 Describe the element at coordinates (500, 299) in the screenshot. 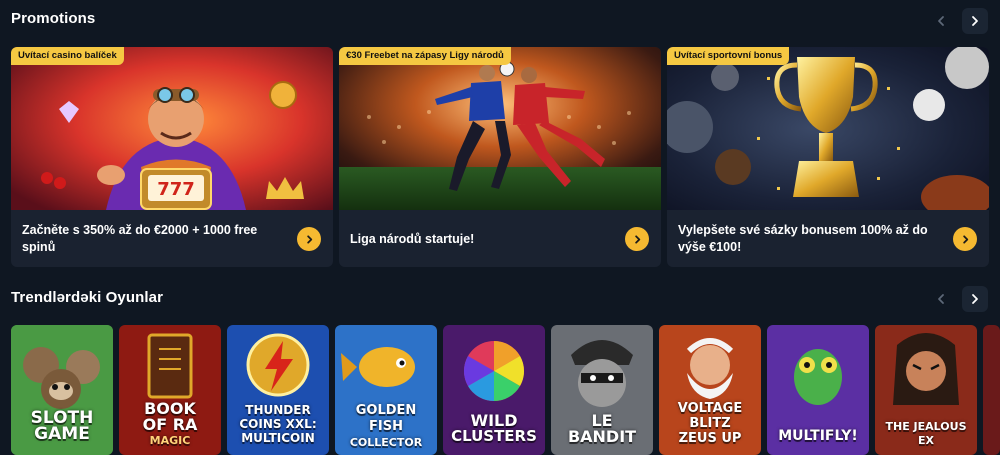

I see `trending-header: Trendlərdəki Oyunlar` at that location.